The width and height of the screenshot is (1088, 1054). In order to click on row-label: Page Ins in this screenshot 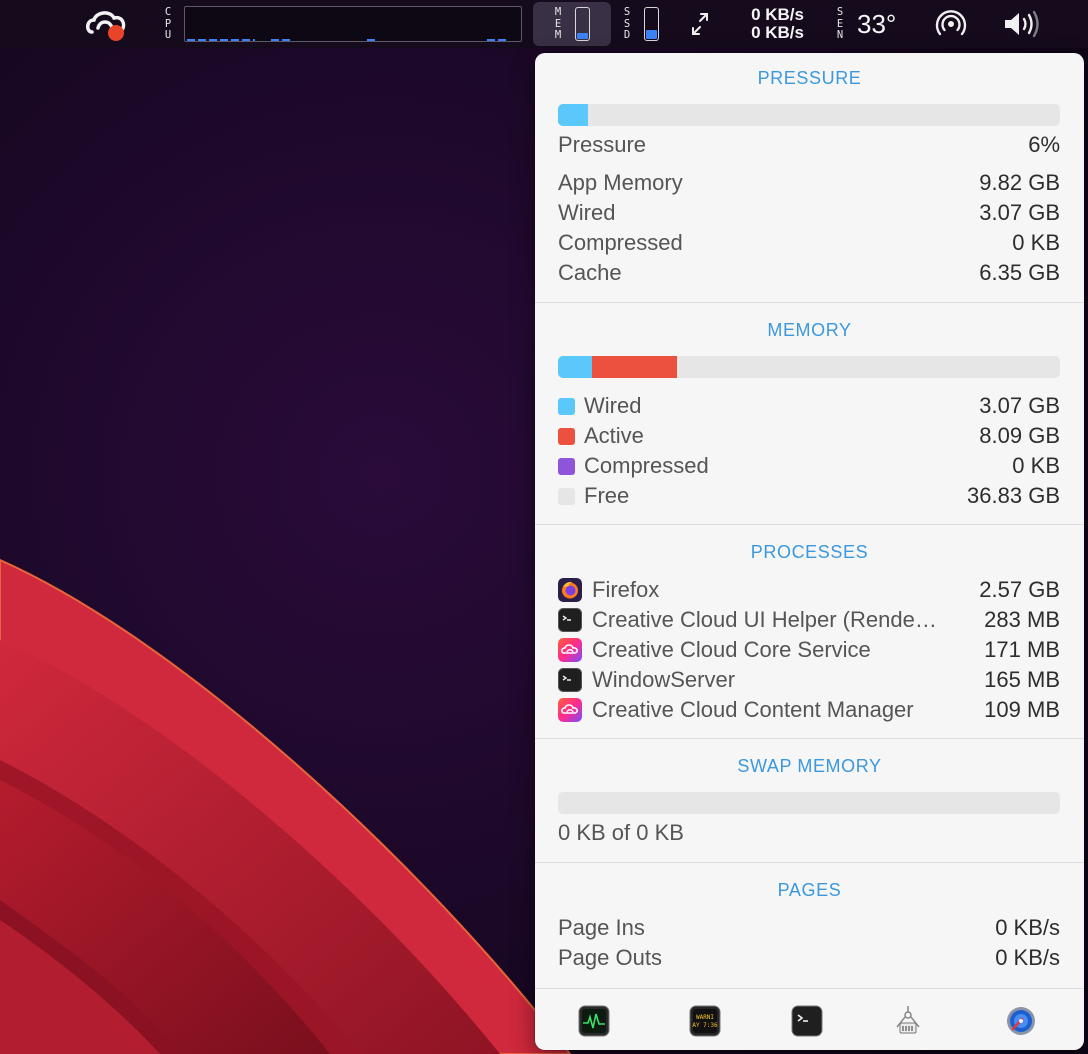, I will do `click(601, 927)`.